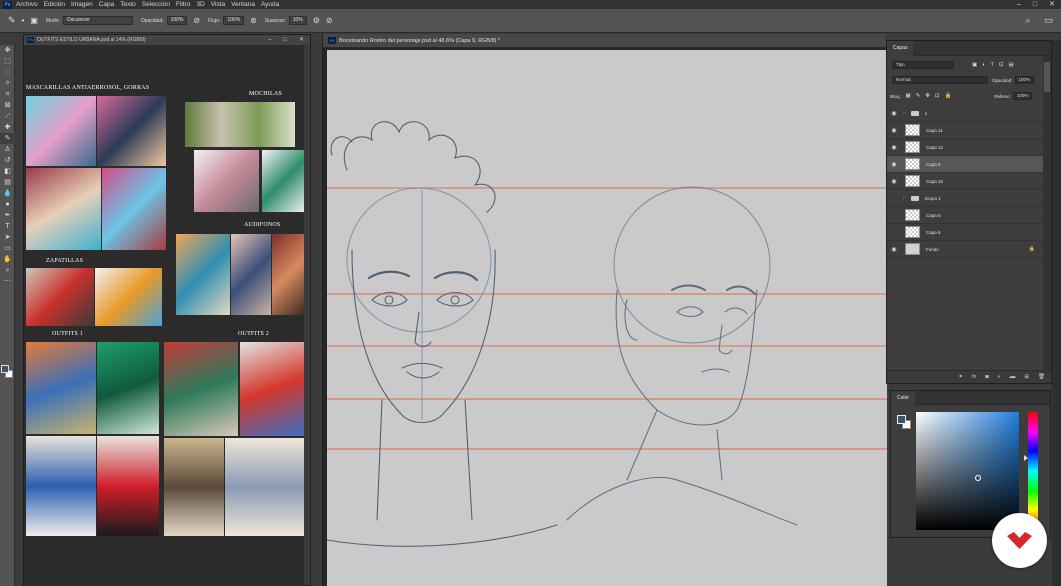 Image resolution: width=1061 pixels, height=586 pixels. What do you see at coordinates (7, 83) in the screenshot?
I see `magic-wand-icon: ✧` at bounding box center [7, 83].